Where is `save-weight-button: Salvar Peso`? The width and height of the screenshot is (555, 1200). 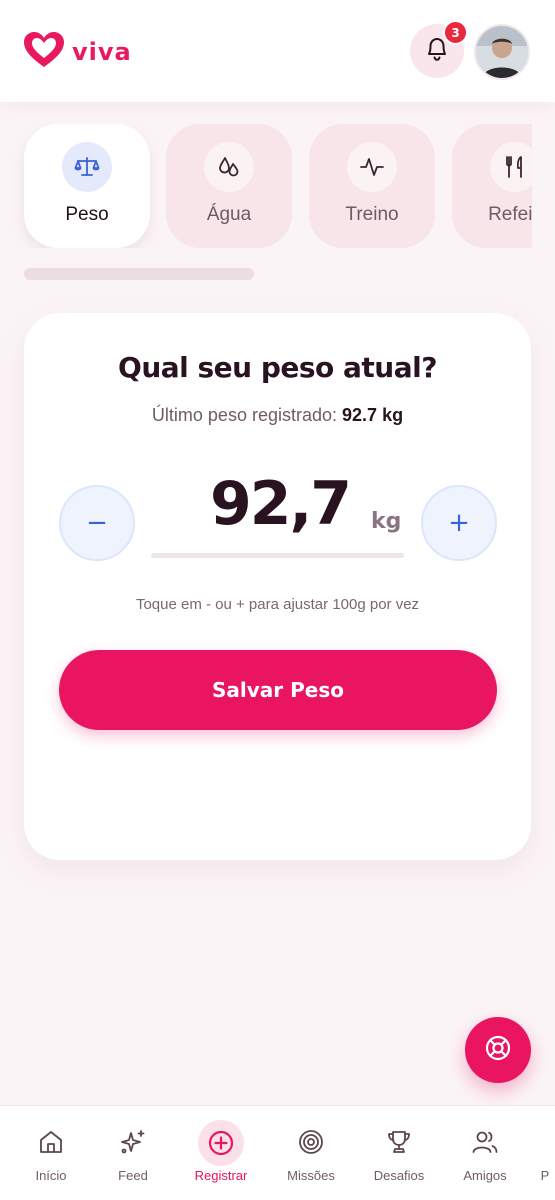
save-weight-button: Salvar Peso is located at coordinates (278, 690).